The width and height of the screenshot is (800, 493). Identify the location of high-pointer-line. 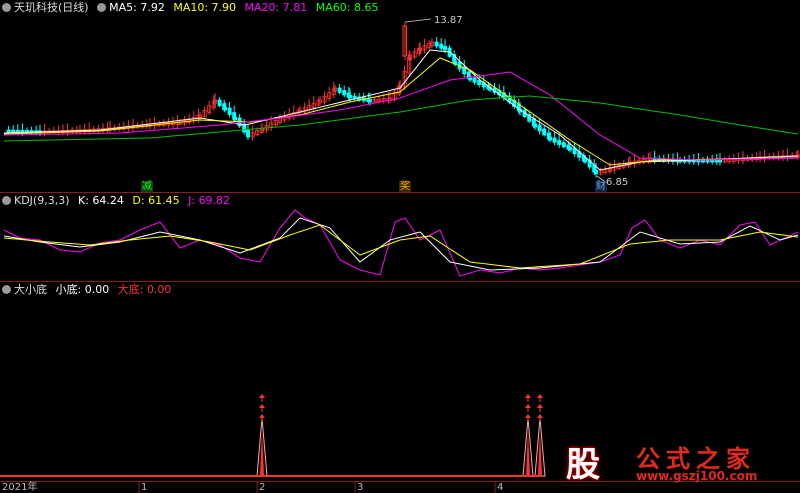
(418, 20).